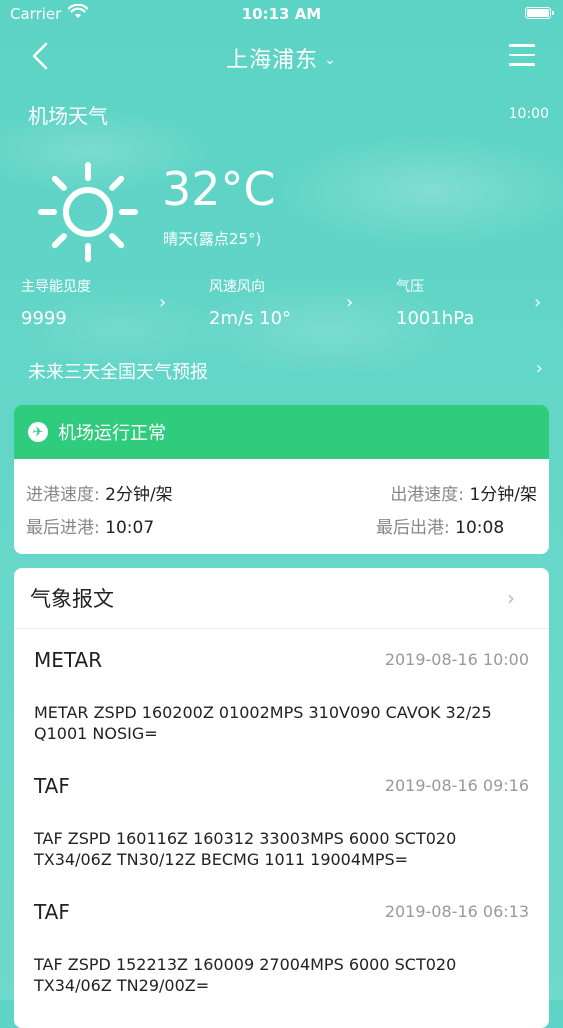 This screenshot has width=563, height=1028. I want to click on metric-label: 气压, so click(410, 287).